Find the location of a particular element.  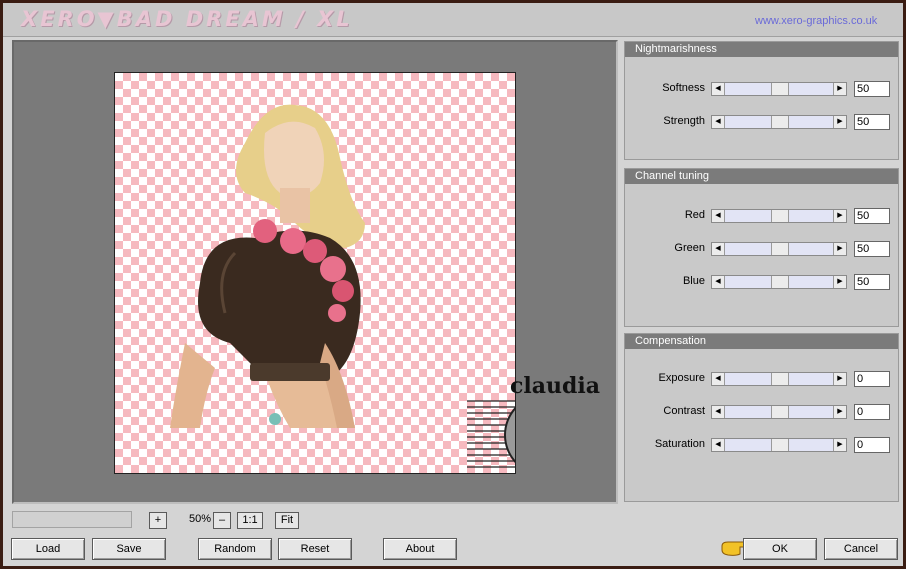

reset-button: Reset is located at coordinates (315, 549).